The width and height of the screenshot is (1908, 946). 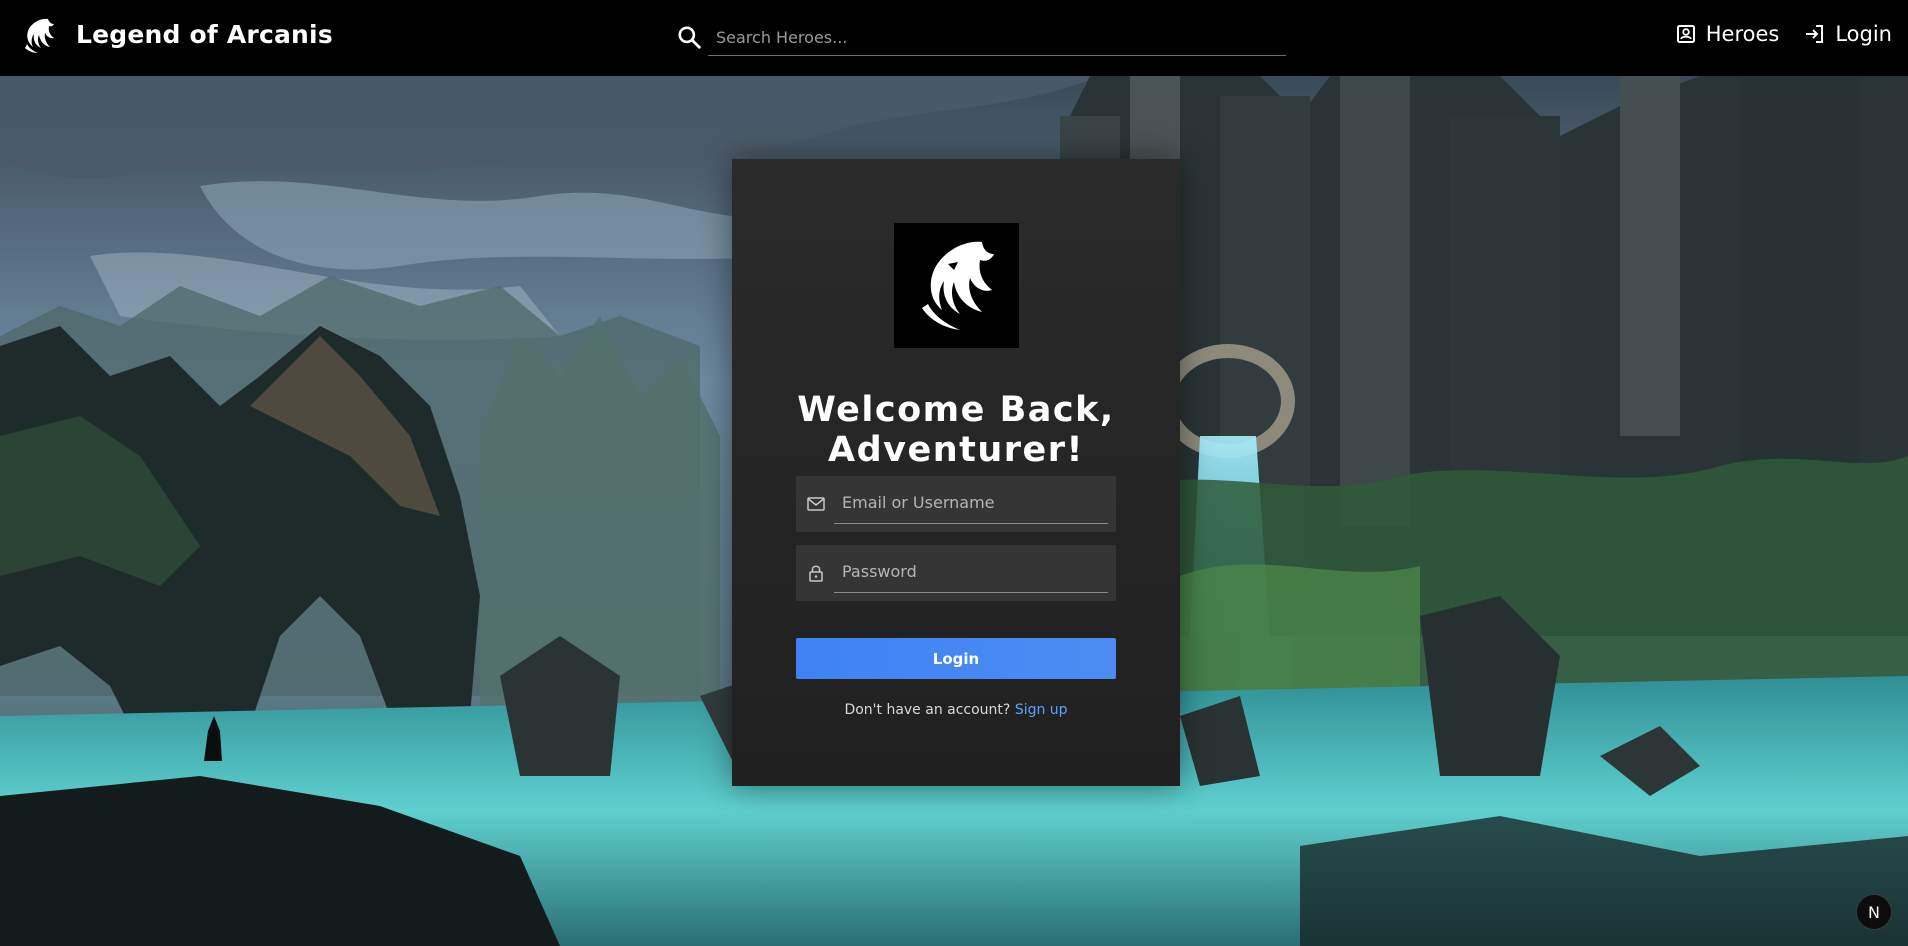 I want to click on password-input, so click(x=971, y=572).